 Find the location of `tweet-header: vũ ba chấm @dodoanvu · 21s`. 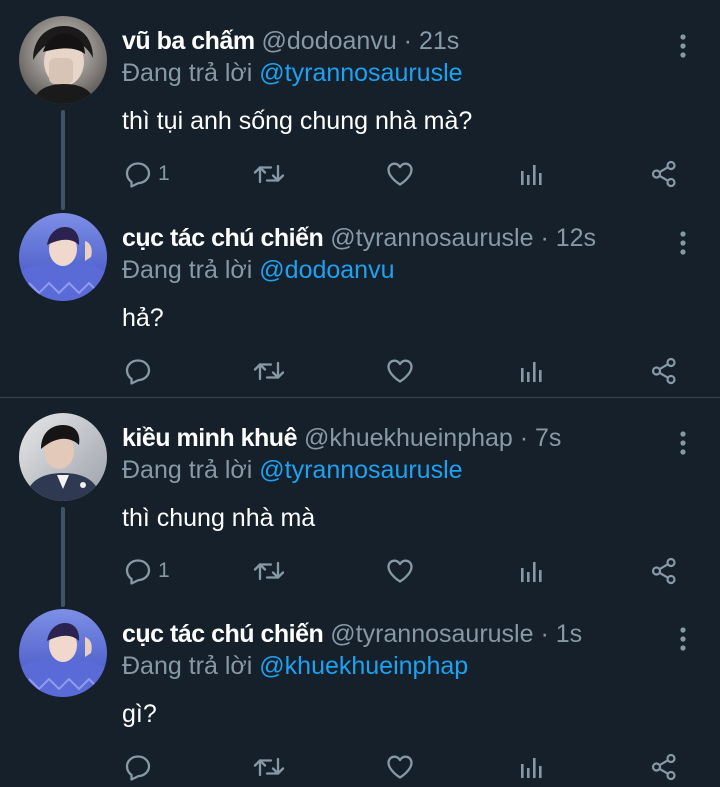

tweet-header: vũ ba chấm @dodoanvu · 21s is located at coordinates (290, 41).